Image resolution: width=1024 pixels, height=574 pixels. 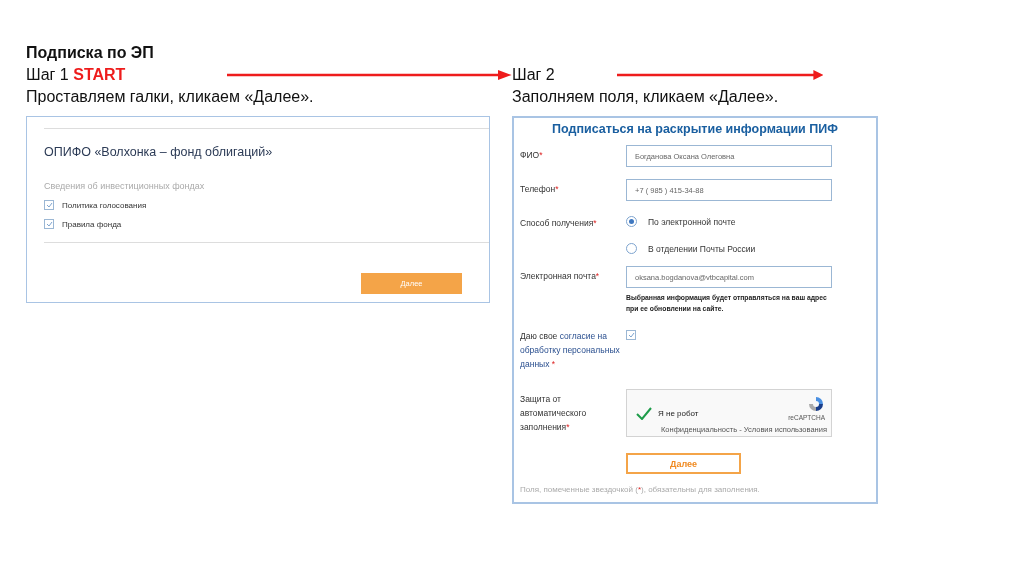 I want to click on step-label: Шаг 2, so click(x=533, y=75).